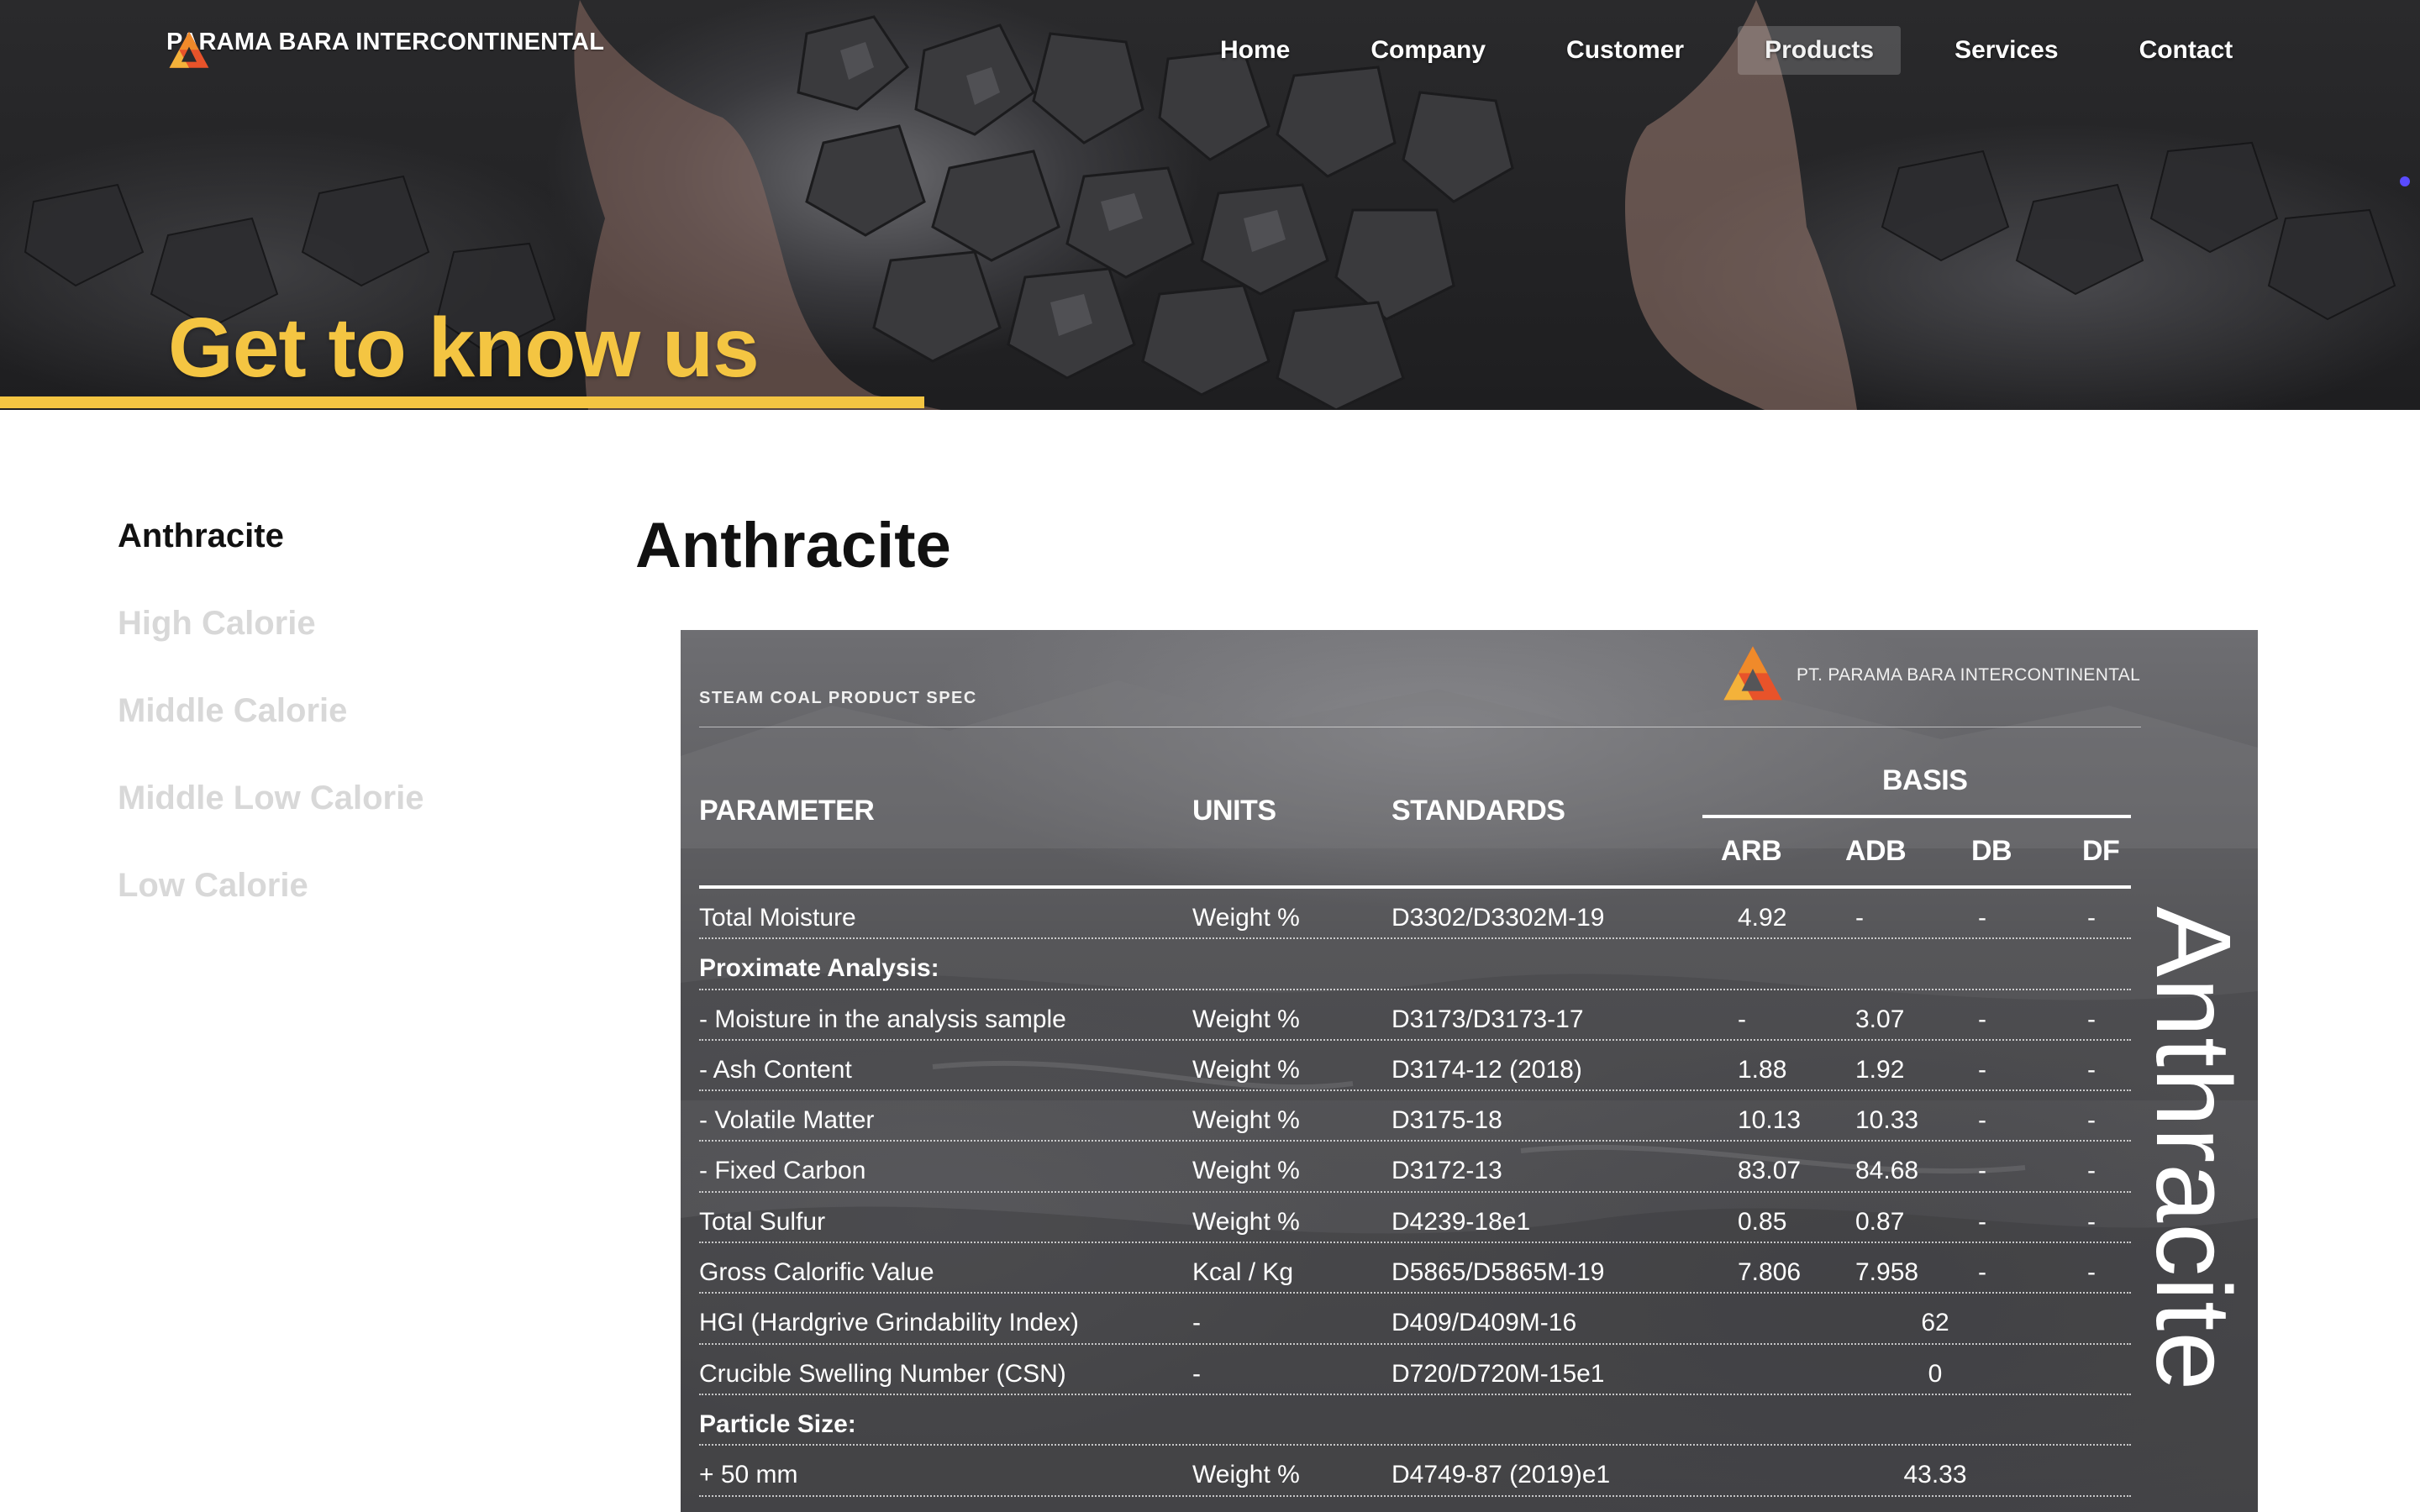 Image resolution: width=2420 pixels, height=1512 pixels. Describe the element at coordinates (819, 968) in the screenshot. I see `cell-section-title: Proximate Analysis:` at that location.